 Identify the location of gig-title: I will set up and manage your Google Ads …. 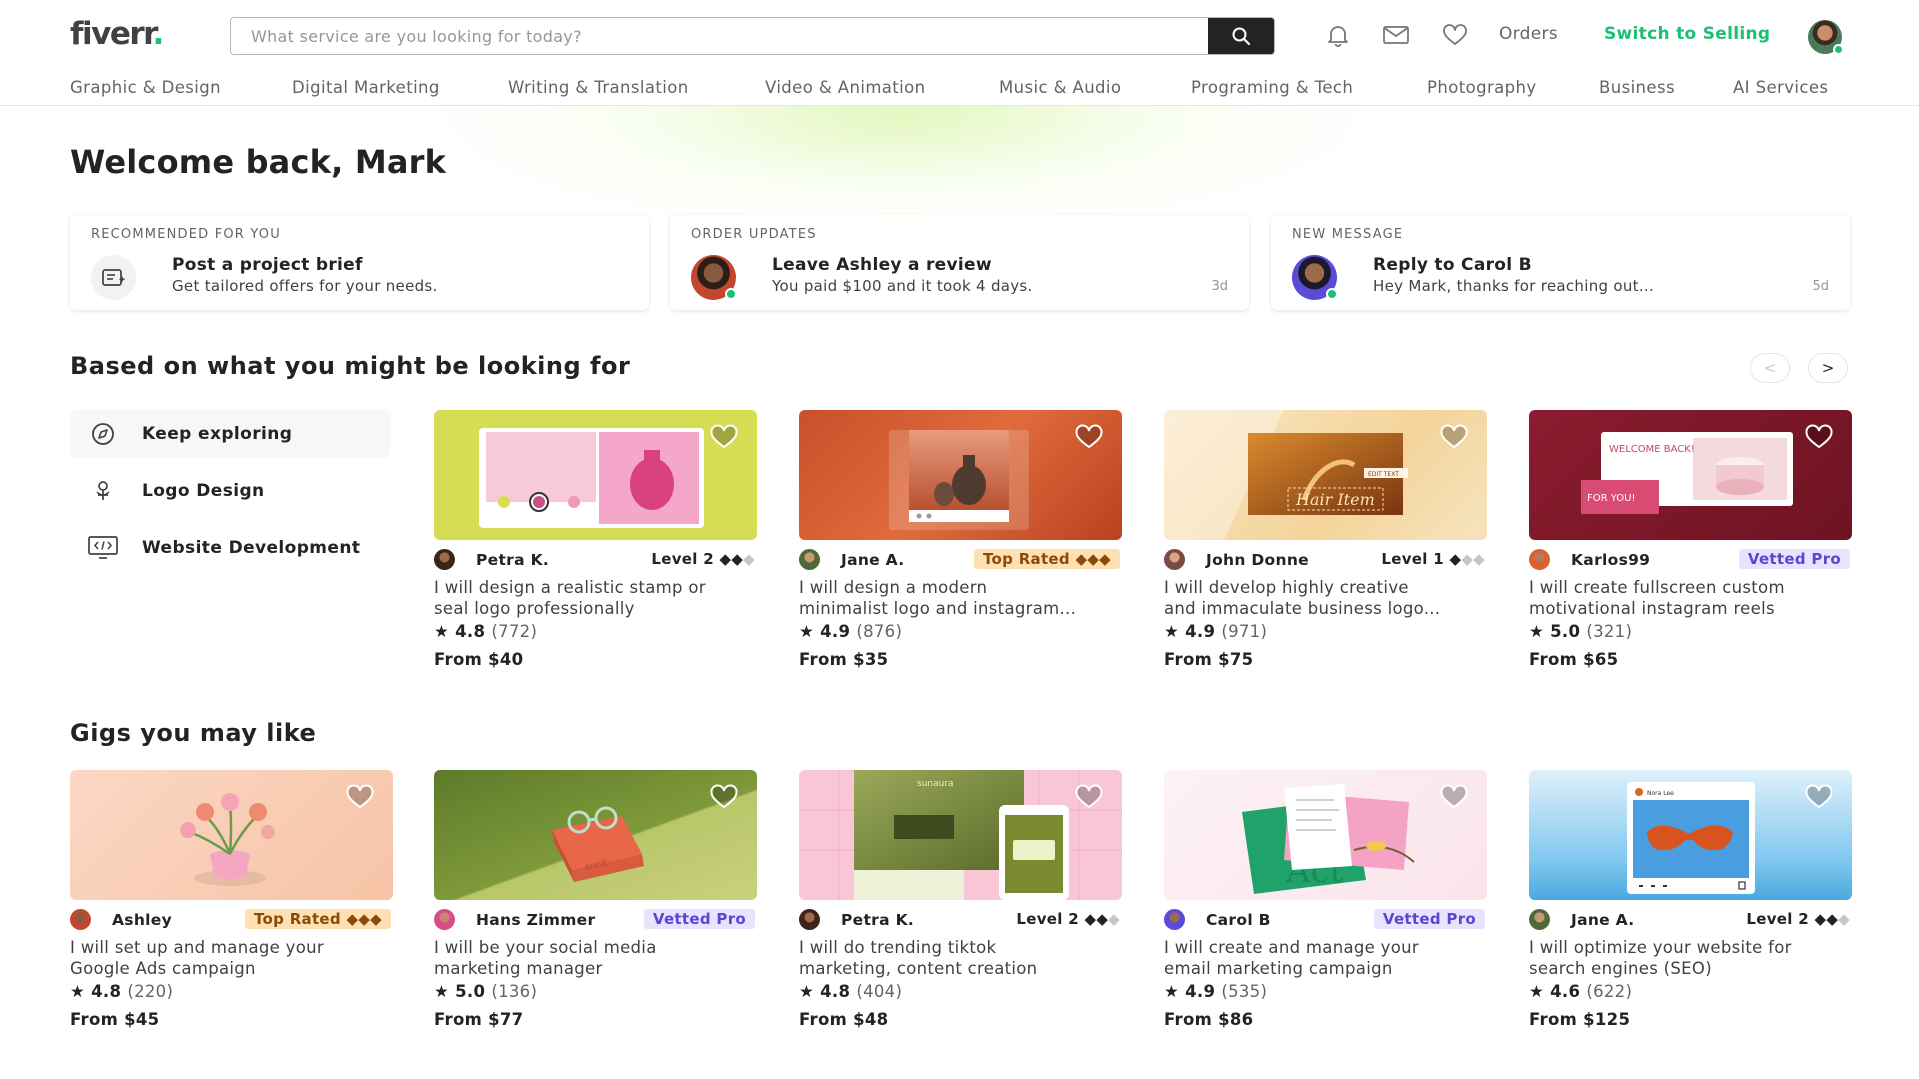
(231, 958).